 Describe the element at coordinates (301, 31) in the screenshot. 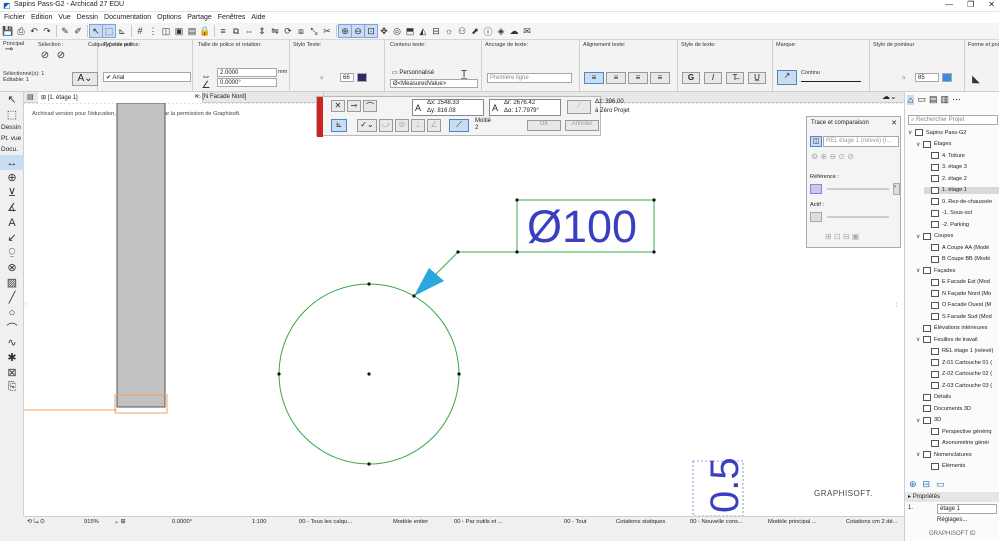

I see `offset-icon: ⧈` at that location.